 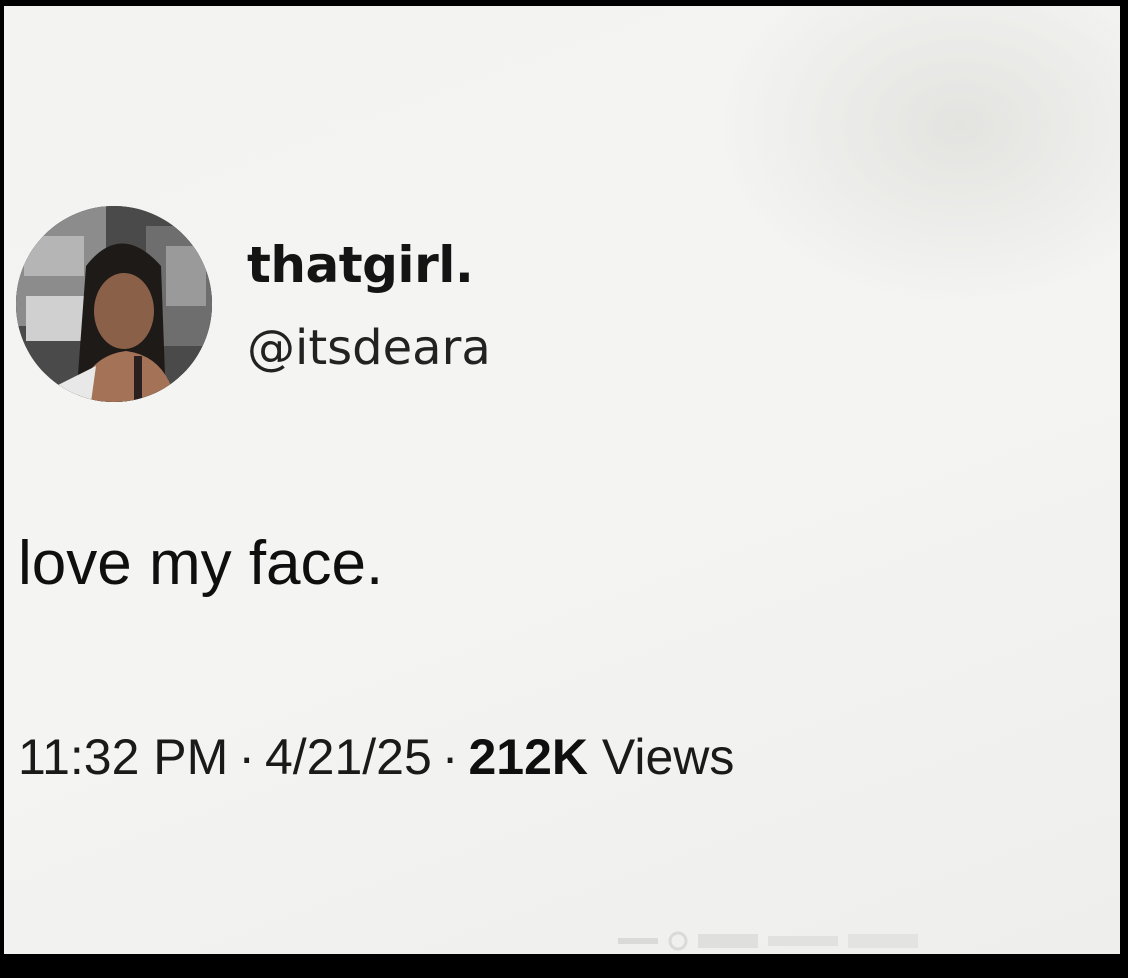 What do you see at coordinates (528, 757) in the screenshot?
I see `views-count: 212K` at bounding box center [528, 757].